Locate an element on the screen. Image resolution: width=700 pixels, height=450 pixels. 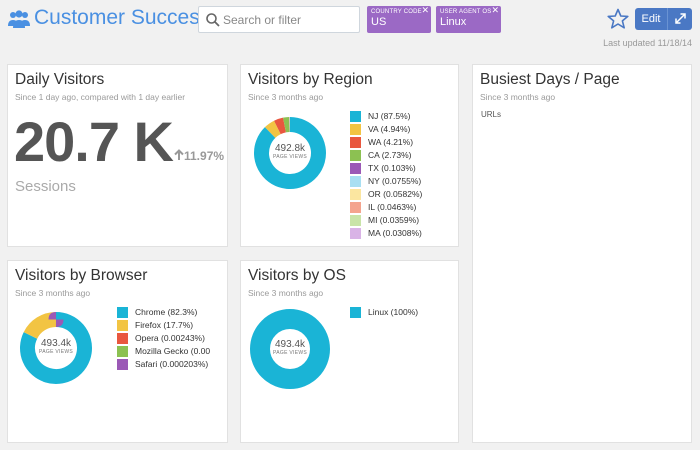
legend-label: Chrome (82.3%) is located at coordinates (166, 312).